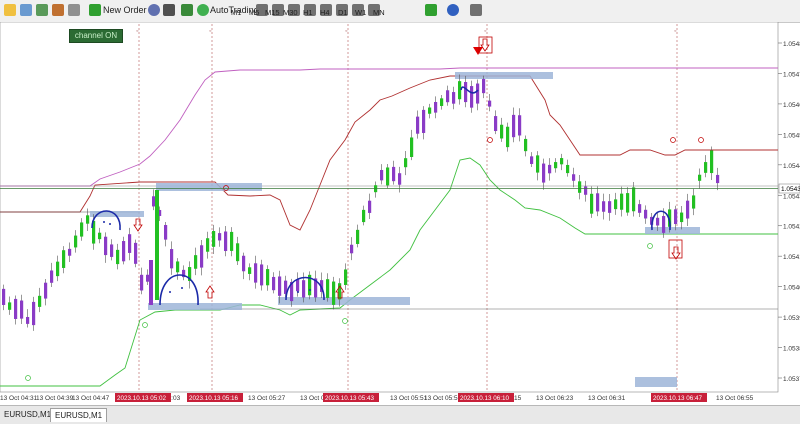 Image resolution: width=800 pixels, height=424 pixels. Describe the element at coordinates (272, 12) in the screenshot. I see `timeframe-m15: M15` at that location.